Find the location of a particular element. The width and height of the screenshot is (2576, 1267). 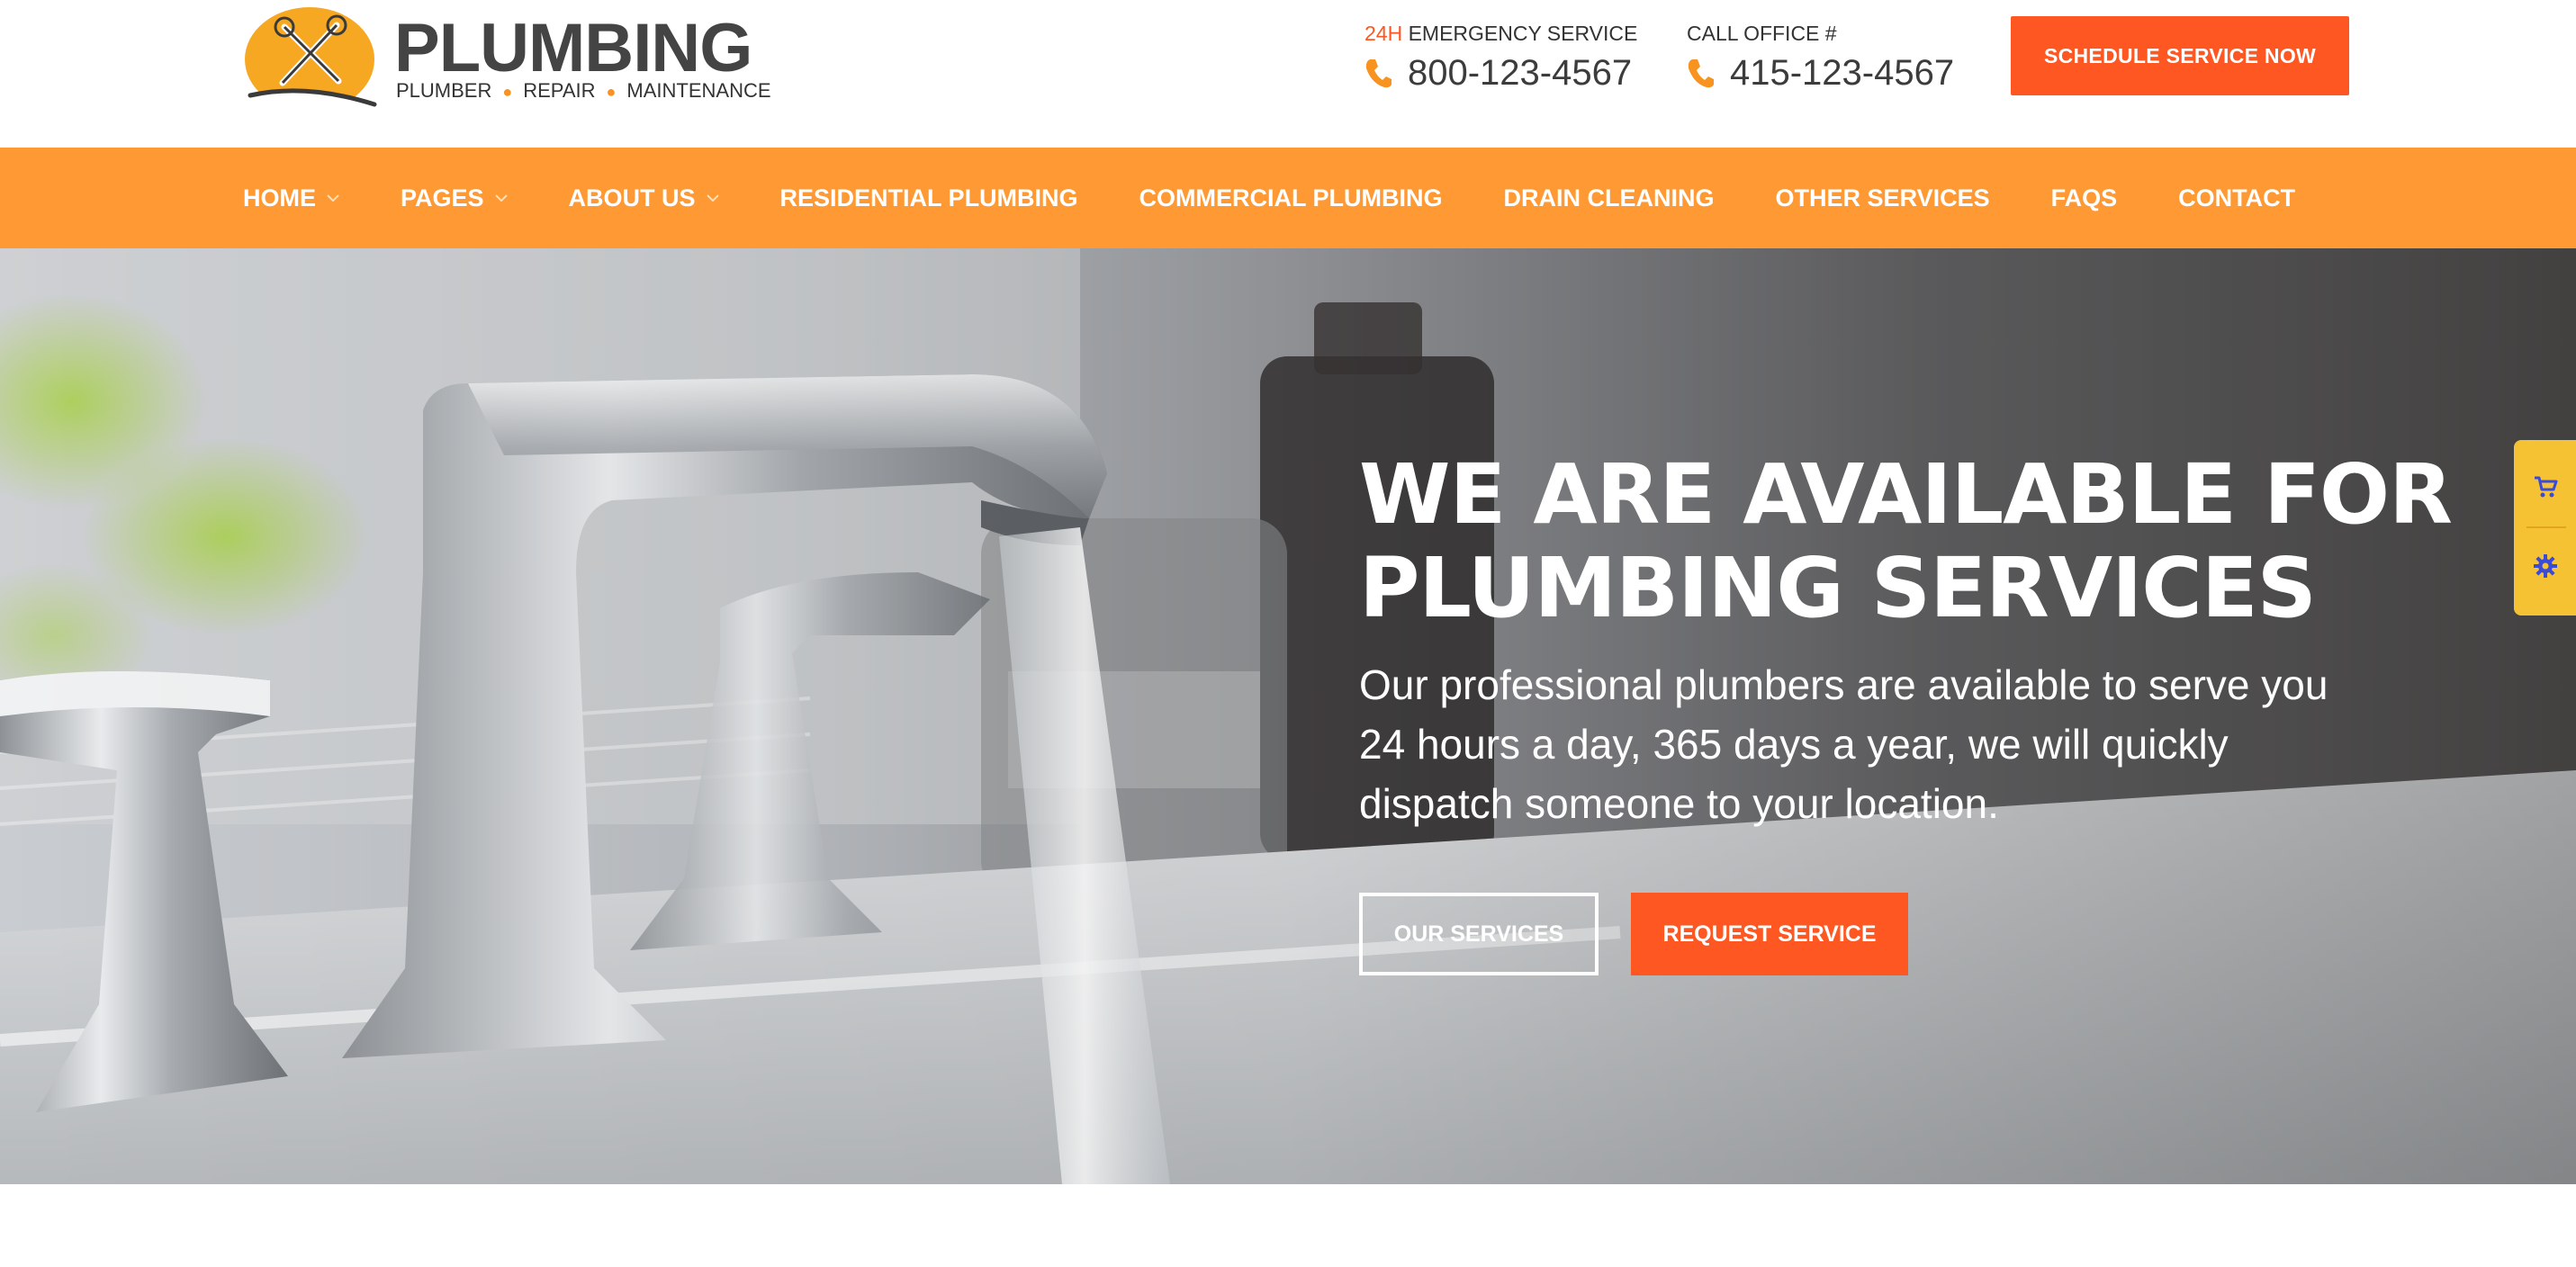

logo-title: PLUMBING is located at coordinates (573, 48).